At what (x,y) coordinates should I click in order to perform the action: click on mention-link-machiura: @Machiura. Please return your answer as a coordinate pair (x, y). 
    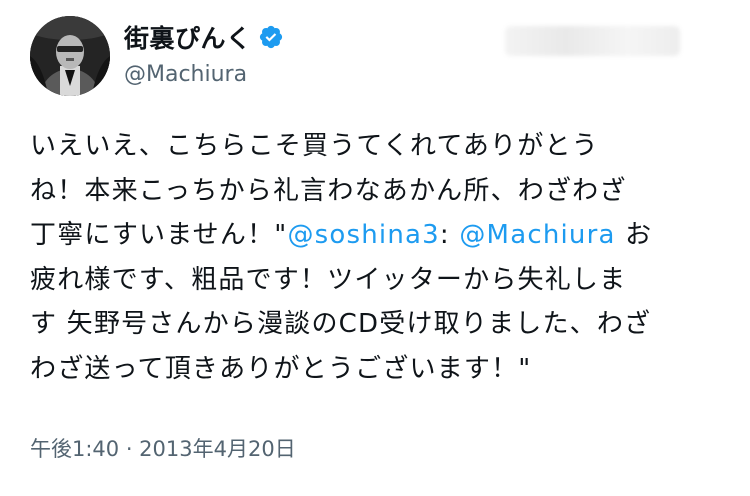
    Looking at the image, I should click on (537, 235).